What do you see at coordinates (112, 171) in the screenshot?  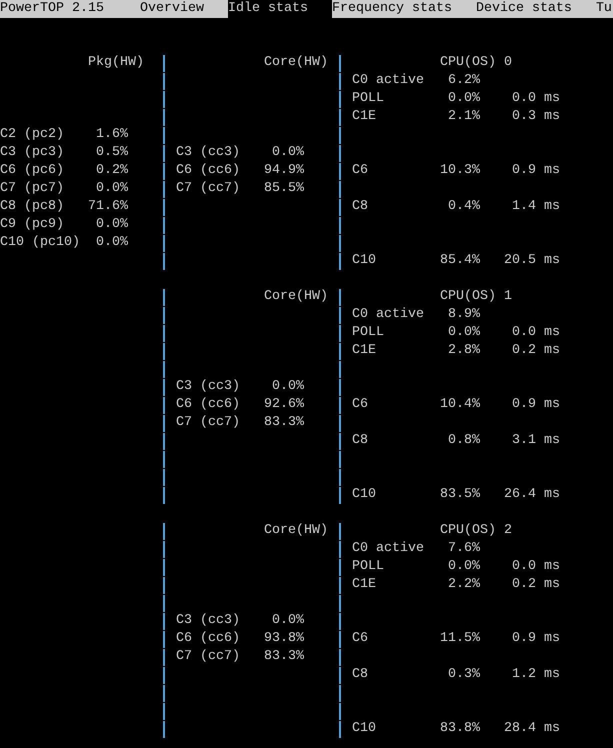 I see `residency-percent: 0.2%` at bounding box center [112, 171].